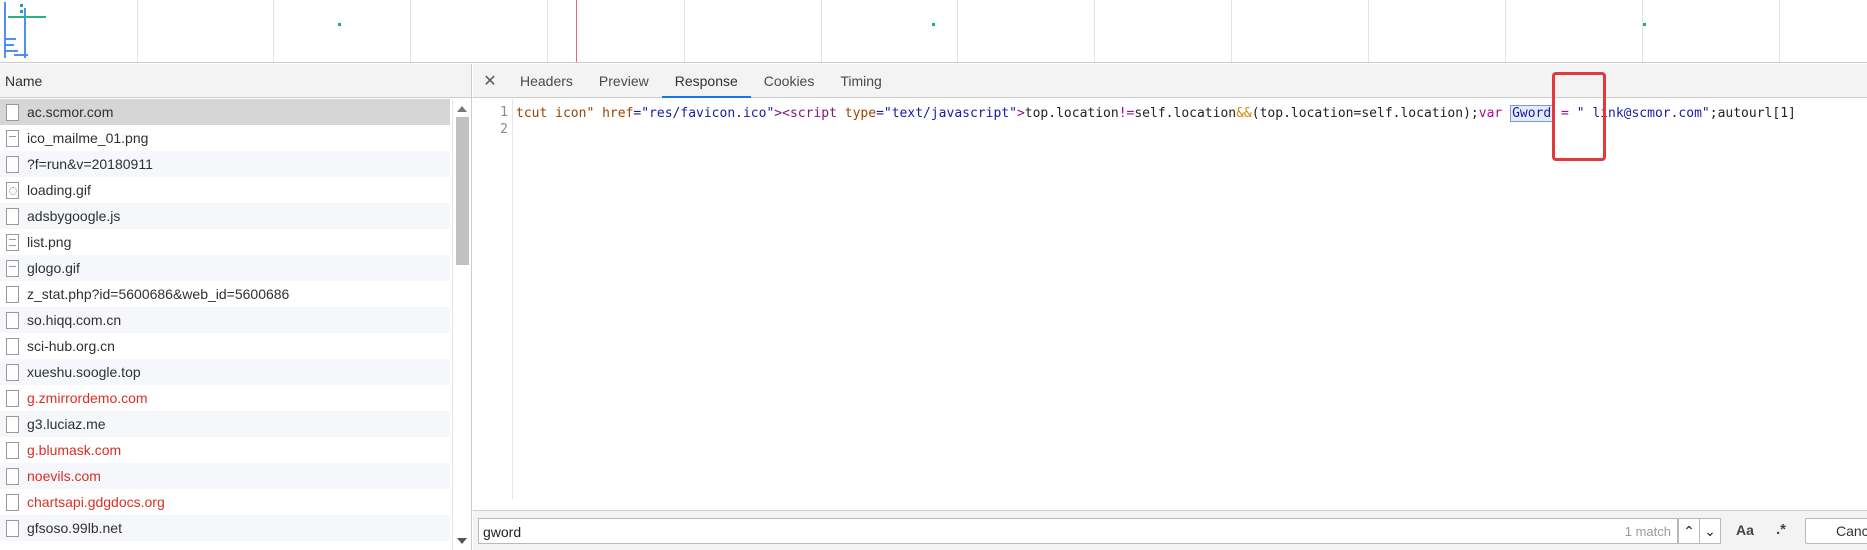 This screenshot has height=550, width=1867. I want to click on request-row: so.hiqq.com.cn, so click(225, 320).